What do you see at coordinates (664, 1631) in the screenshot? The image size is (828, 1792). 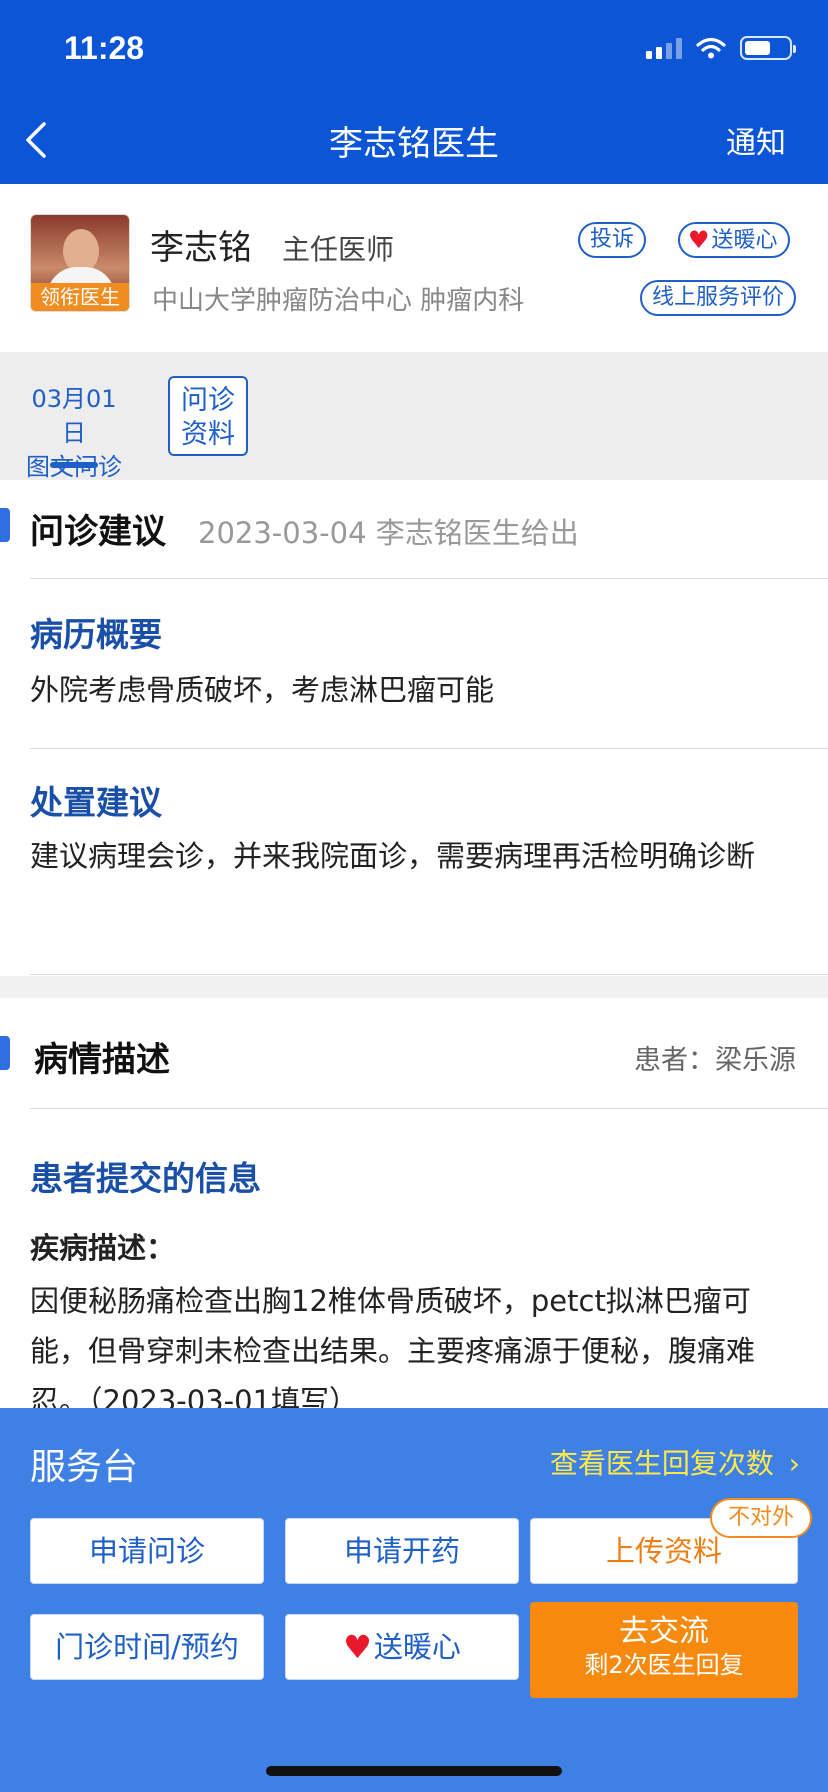 I see `go-chat-label: 去交流` at bounding box center [664, 1631].